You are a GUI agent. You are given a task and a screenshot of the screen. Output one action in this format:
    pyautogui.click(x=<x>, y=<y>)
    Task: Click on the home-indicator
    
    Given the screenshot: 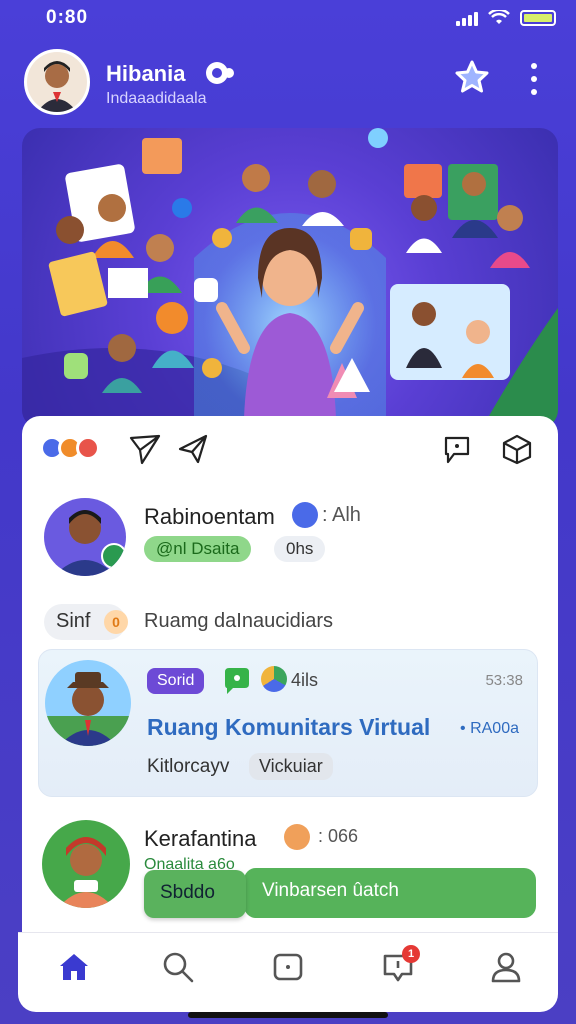 What is the action you would take?
    pyautogui.click(x=288, y=1015)
    